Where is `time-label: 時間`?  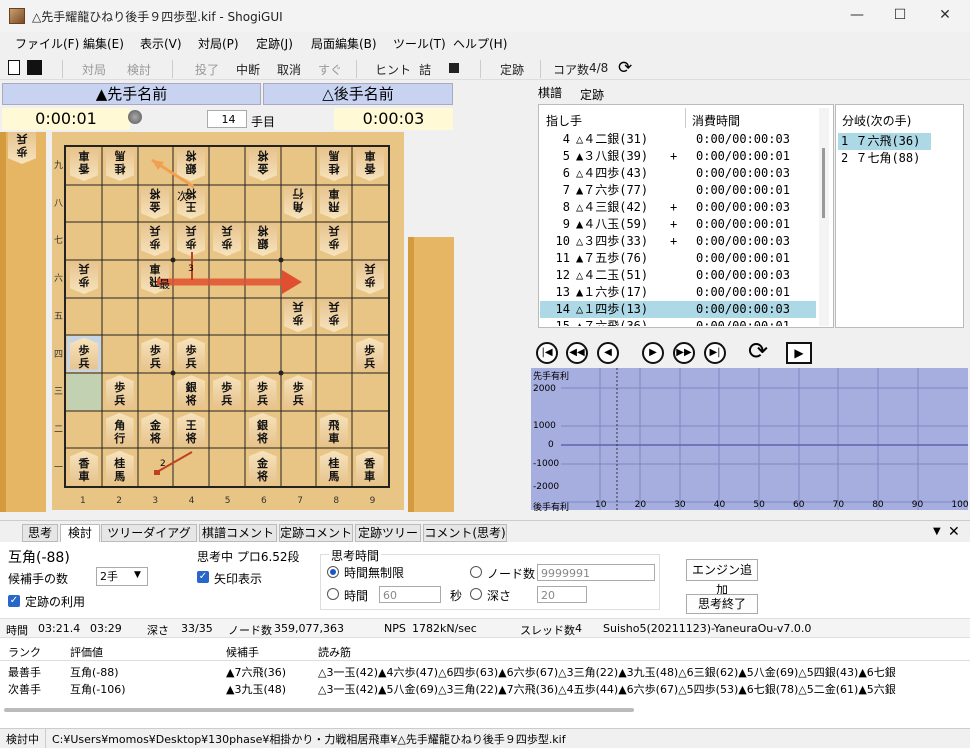
time-label: 時間 is located at coordinates (356, 595).